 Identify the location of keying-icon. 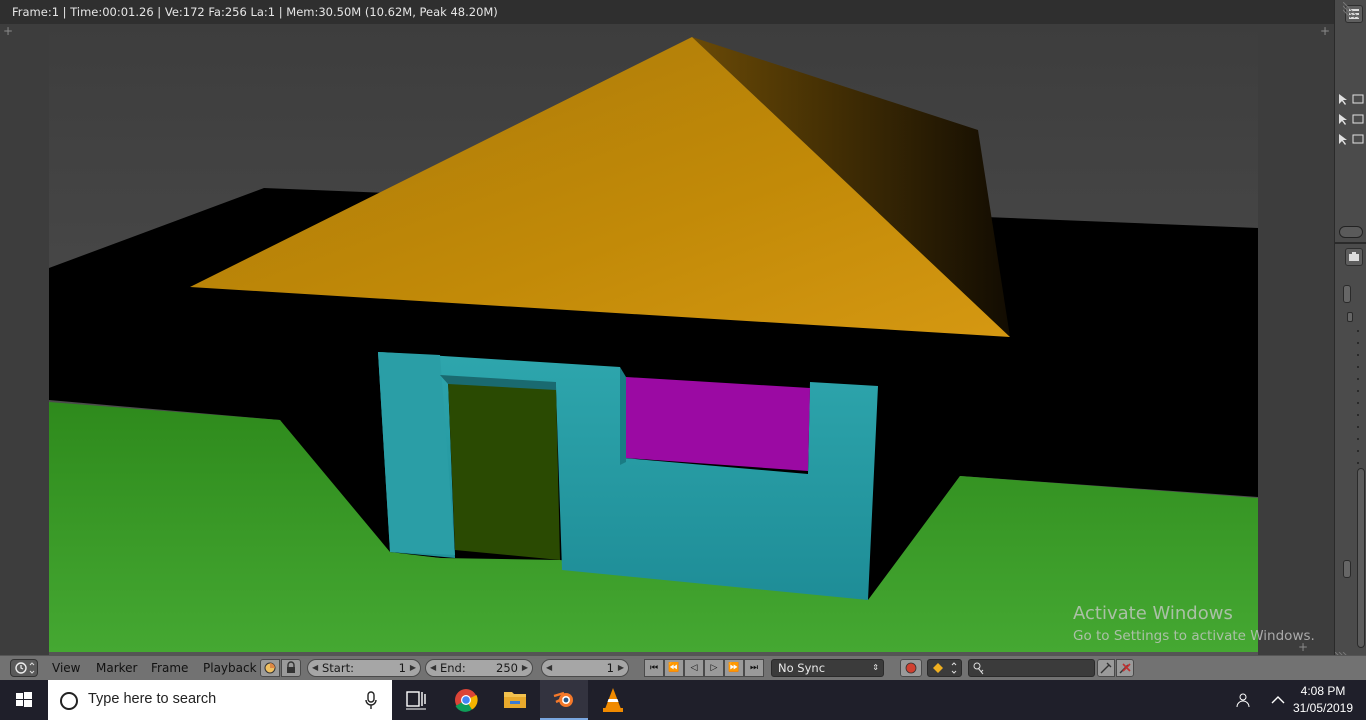
(270, 668).